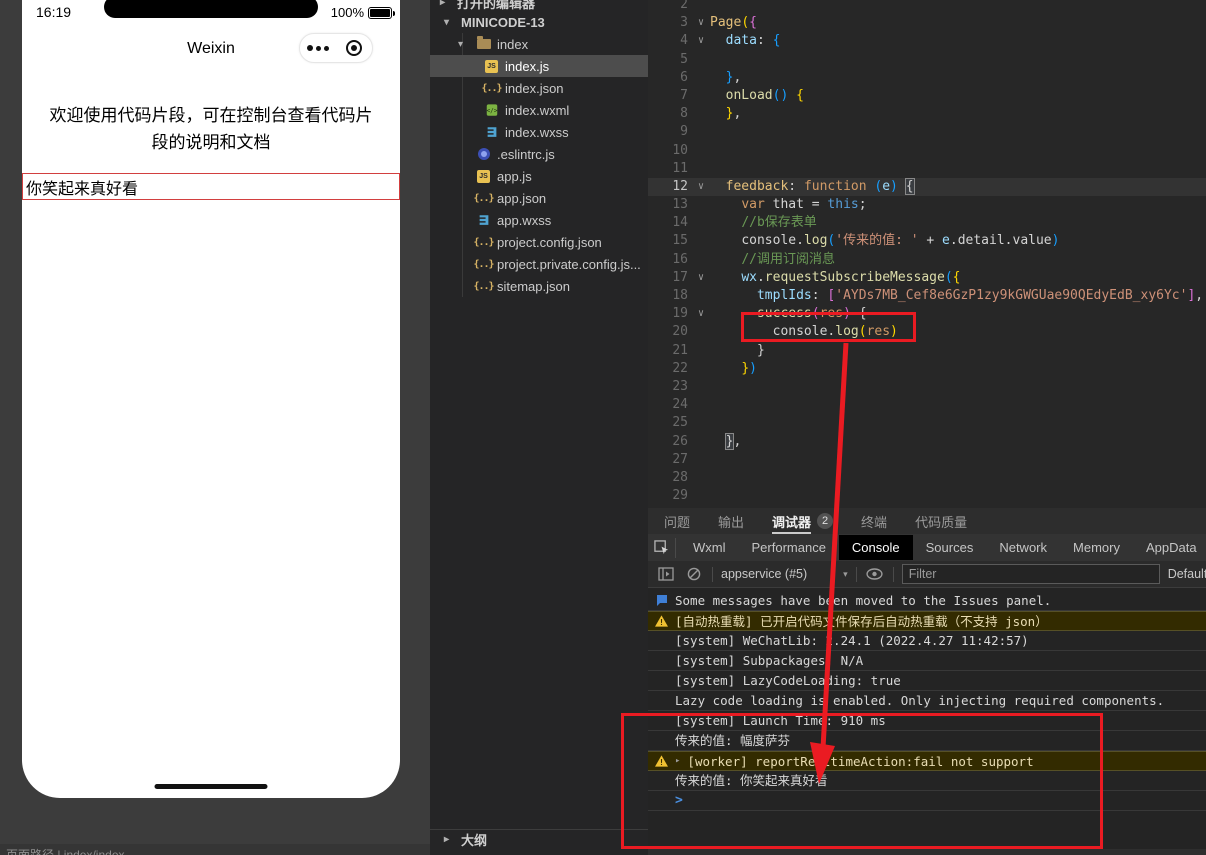 The width and height of the screenshot is (1206, 855). I want to click on panel-tab-终端: 终端, so click(874, 521).